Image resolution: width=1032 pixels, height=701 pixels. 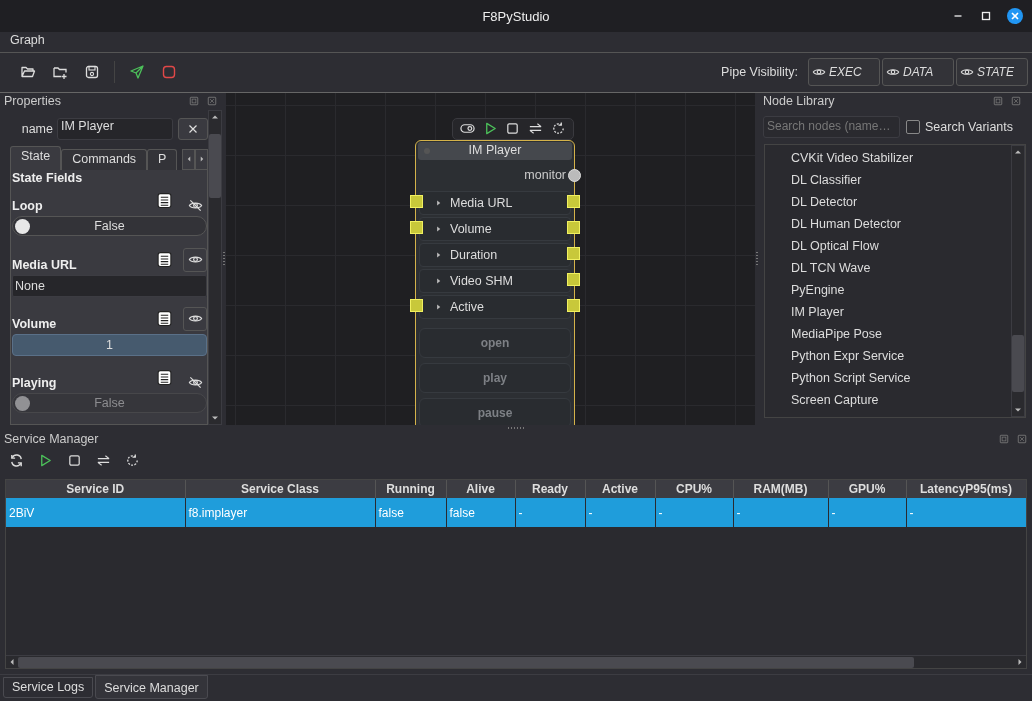 I want to click on tab: State, so click(x=36, y=157).